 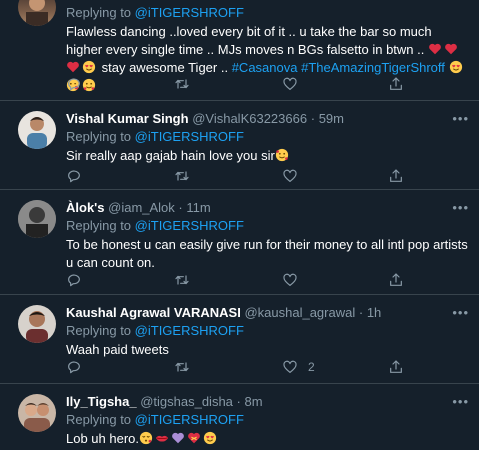 I want to click on hashtag-tiger: #TheAmazingTigerShroff, so click(x=373, y=67).